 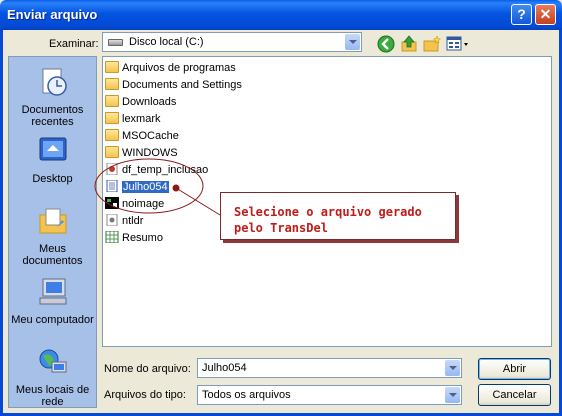 What do you see at coordinates (149, 186) in the screenshot?
I see `highlight-ellipse` at bounding box center [149, 186].